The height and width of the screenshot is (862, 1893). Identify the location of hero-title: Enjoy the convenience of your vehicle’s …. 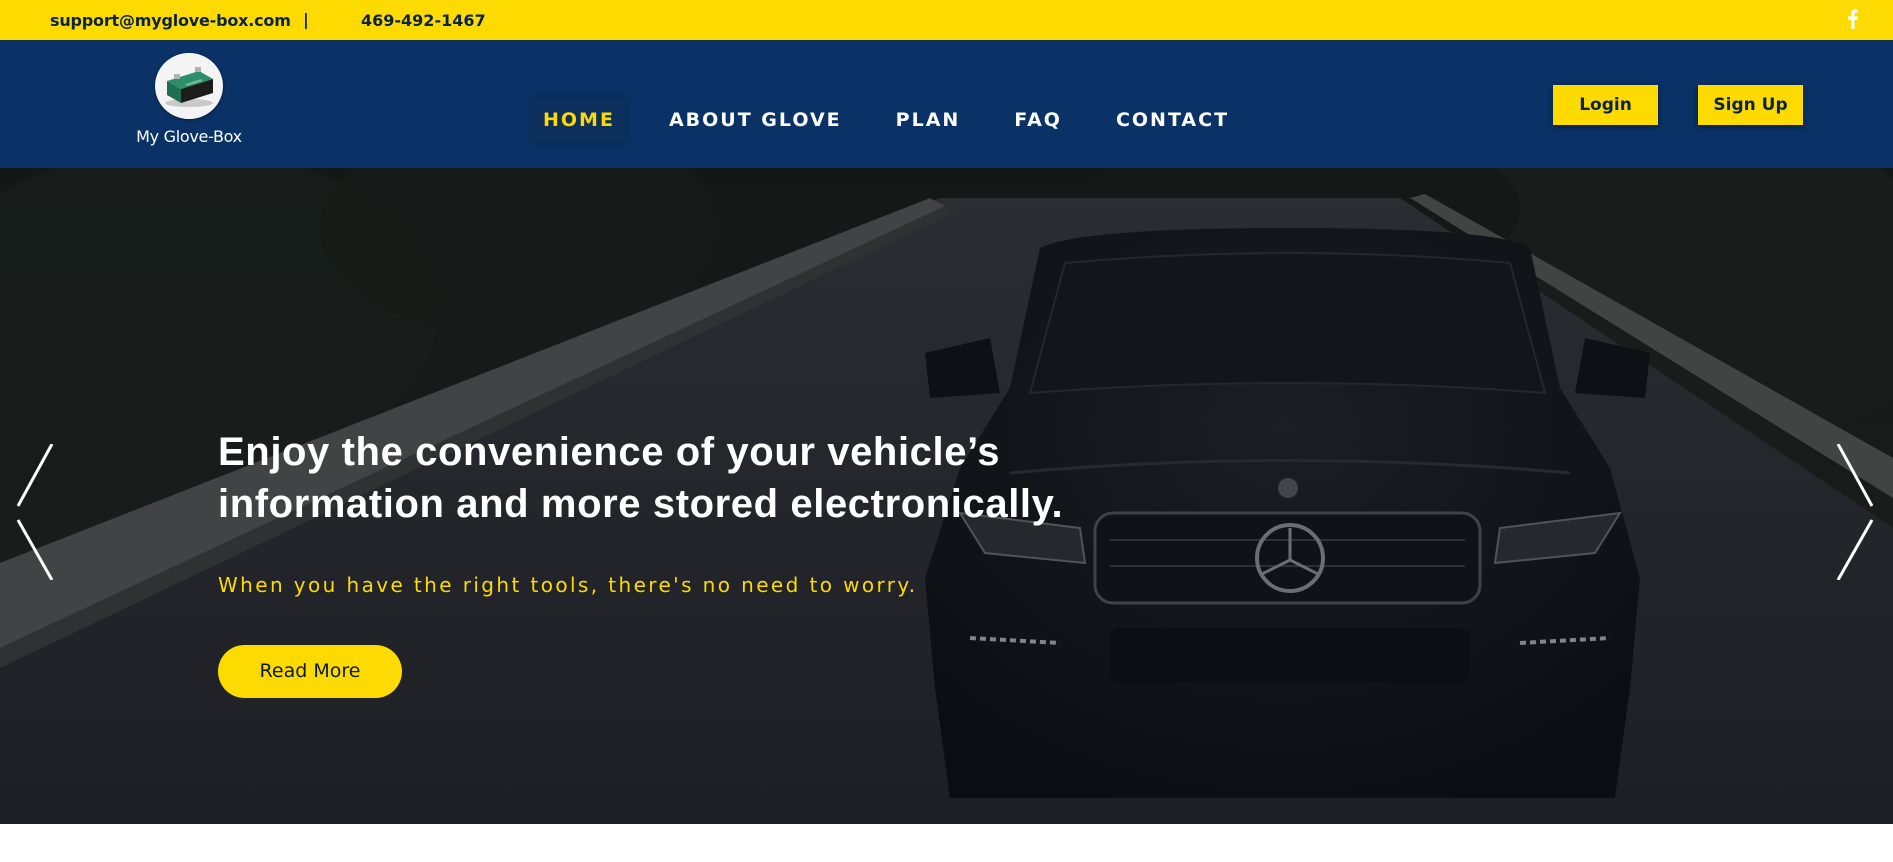
(718, 478).